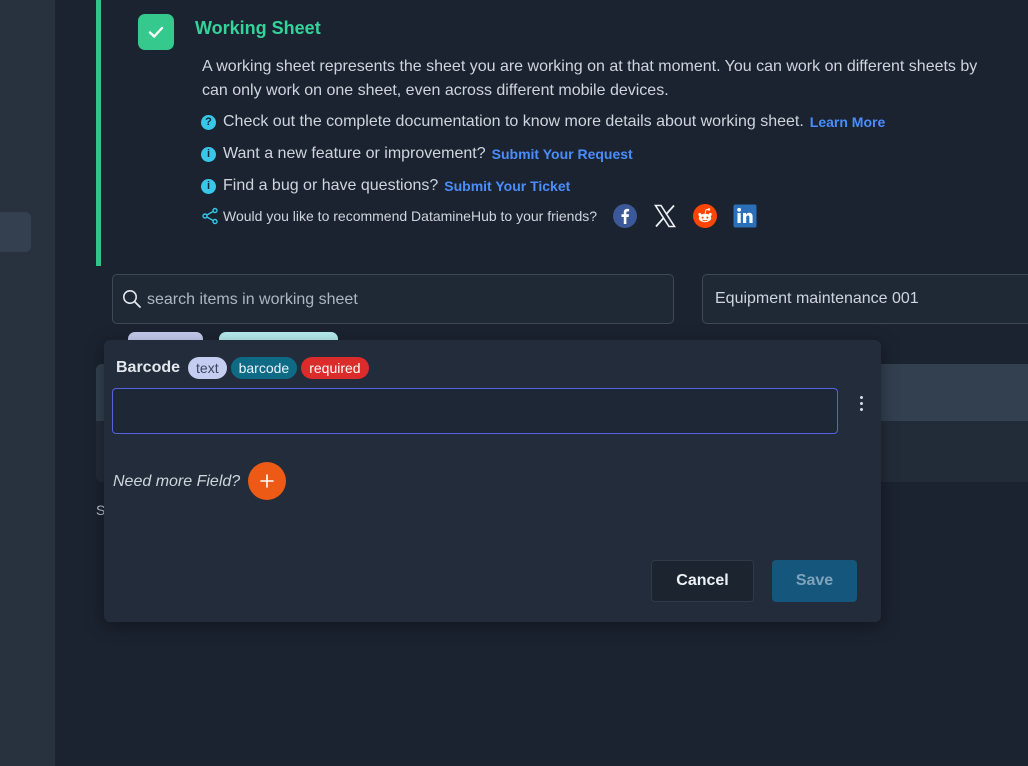  I want to click on type-badge: text, so click(207, 368).